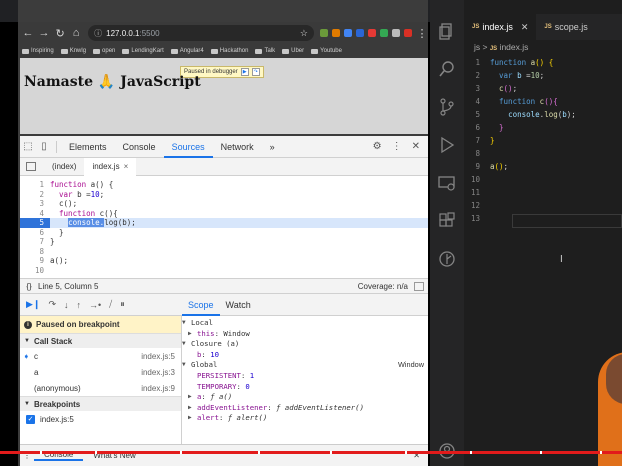 The height and width of the screenshot is (466, 622). Describe the element at coordinates (255, 72) in the screenshot. I see `step-over-button: ↷` at that location.